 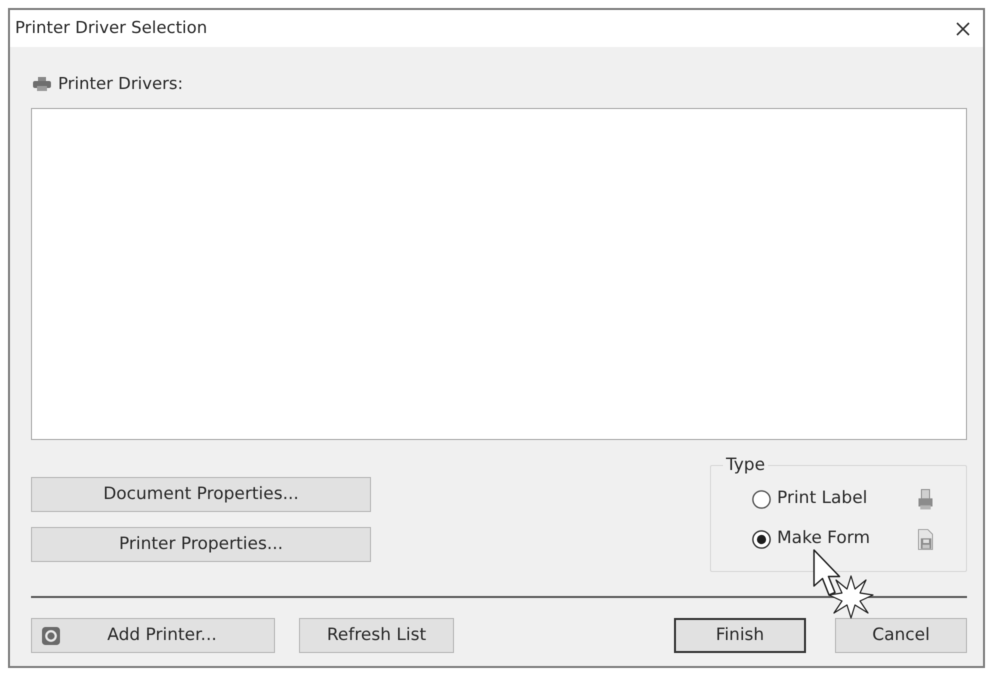 What do you see at coordinates (822, 499) in the screenshot?
I see `radio-label: Print Label` at bounding box center [822, 499].